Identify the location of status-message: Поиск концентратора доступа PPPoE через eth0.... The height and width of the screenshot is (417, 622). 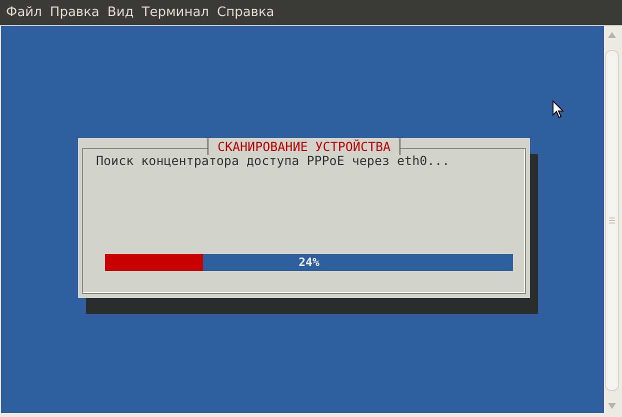
(273, 160).